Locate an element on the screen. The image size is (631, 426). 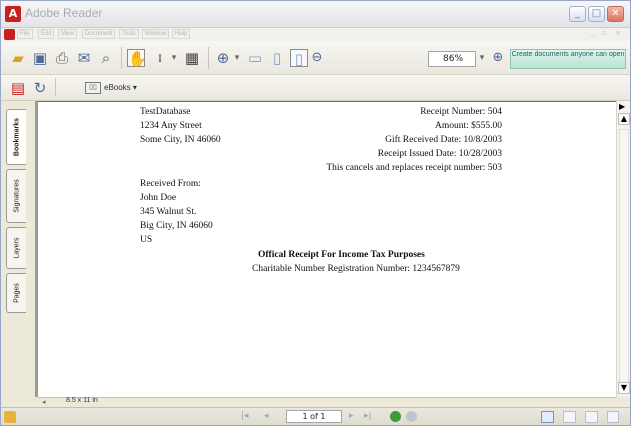
status-icon is located at coordinates (10, 417).